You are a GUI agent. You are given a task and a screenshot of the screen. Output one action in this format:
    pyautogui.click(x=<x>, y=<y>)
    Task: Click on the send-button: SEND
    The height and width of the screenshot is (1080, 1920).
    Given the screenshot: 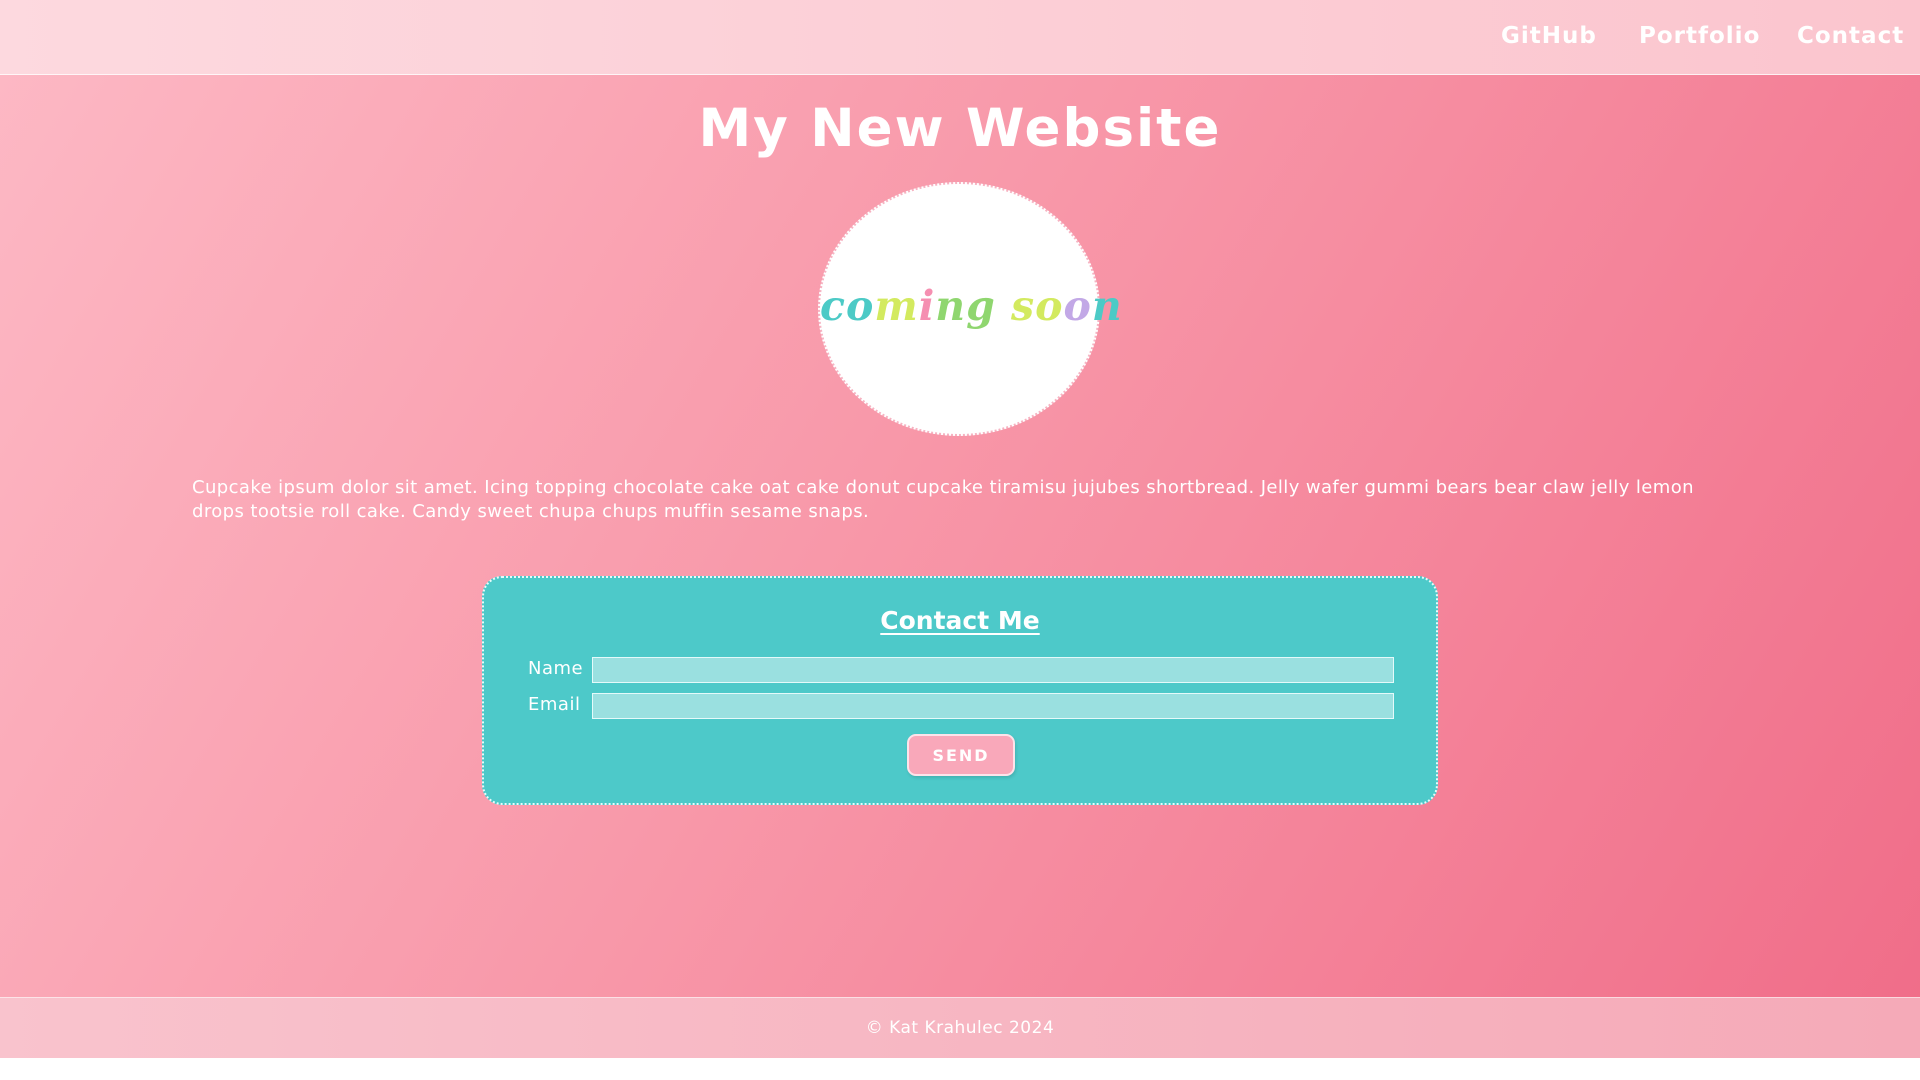 What is the action you would take?
    pyautogui.click(x=961, y=755)
    